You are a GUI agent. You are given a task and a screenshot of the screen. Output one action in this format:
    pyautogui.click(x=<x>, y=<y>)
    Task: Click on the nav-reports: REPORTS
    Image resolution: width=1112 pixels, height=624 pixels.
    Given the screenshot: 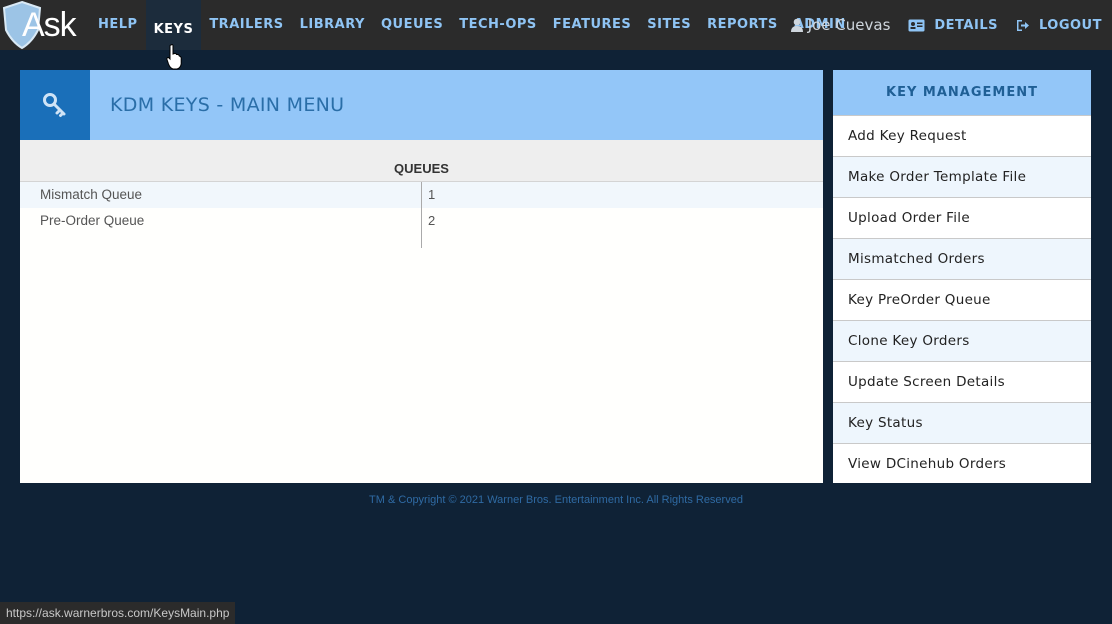 What is the action you would take?
    pyautogui.click(x=742, y=22)
    